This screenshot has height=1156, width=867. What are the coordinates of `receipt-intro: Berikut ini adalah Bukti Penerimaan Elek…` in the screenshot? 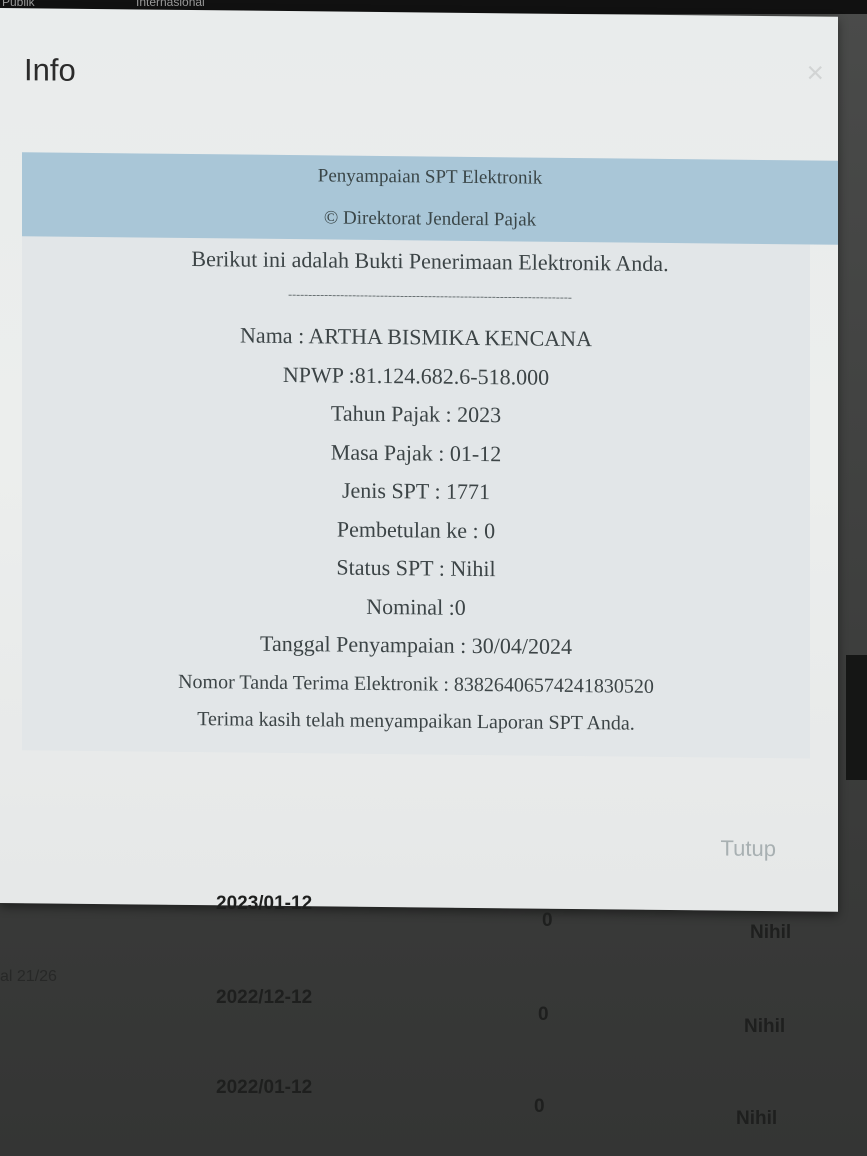 It's located at (430, 261).